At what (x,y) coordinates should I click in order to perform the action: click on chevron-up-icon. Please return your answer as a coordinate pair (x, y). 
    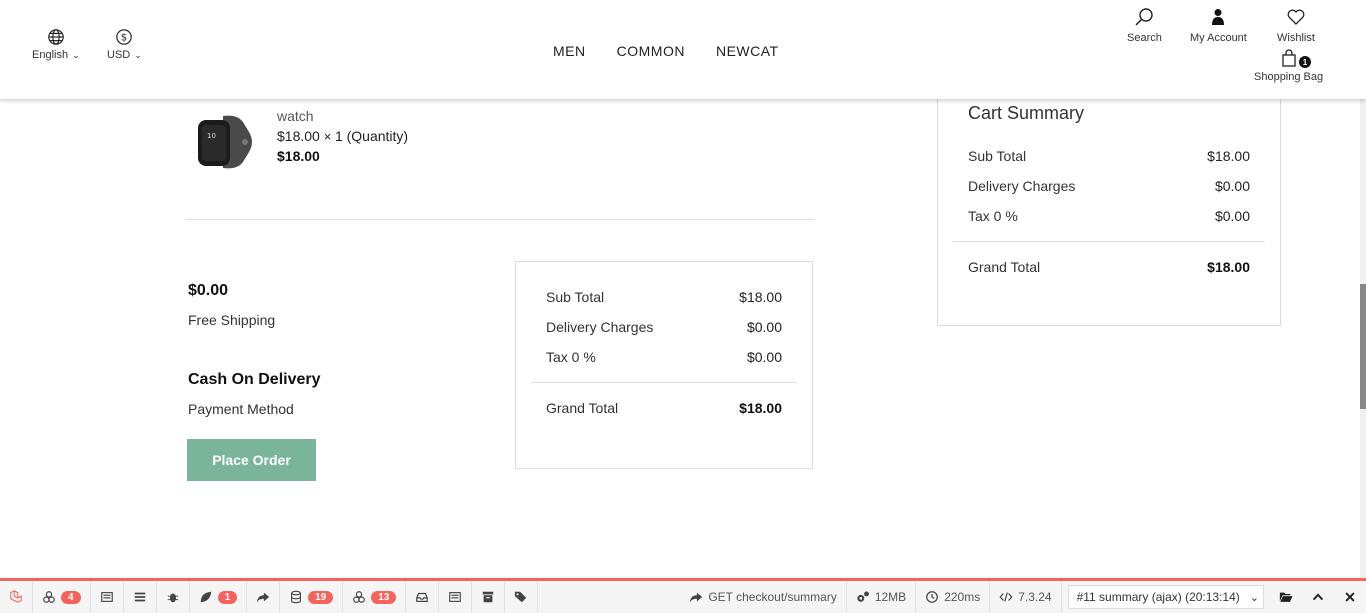
    Looking at the image, I should click on (1318, 597).